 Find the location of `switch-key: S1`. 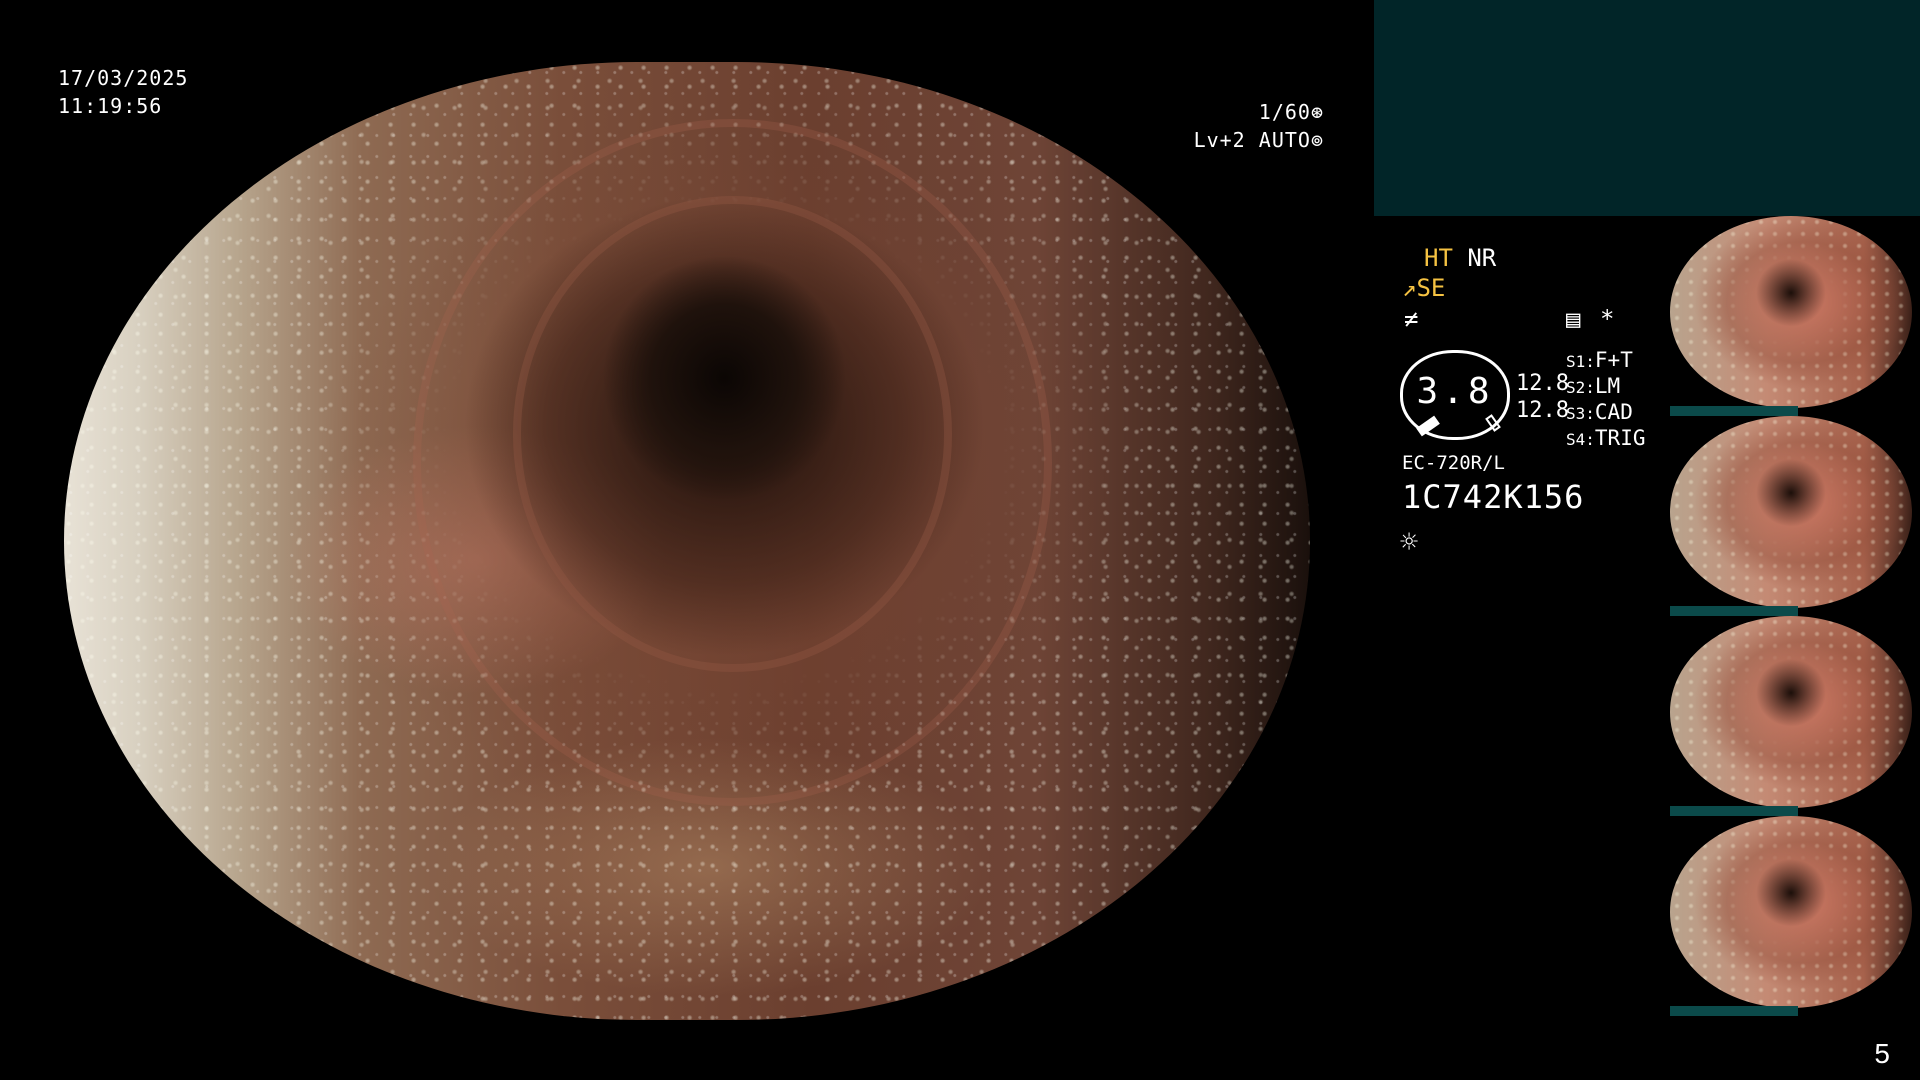

switch-key: S1 is located at coordinates (1576, 361).